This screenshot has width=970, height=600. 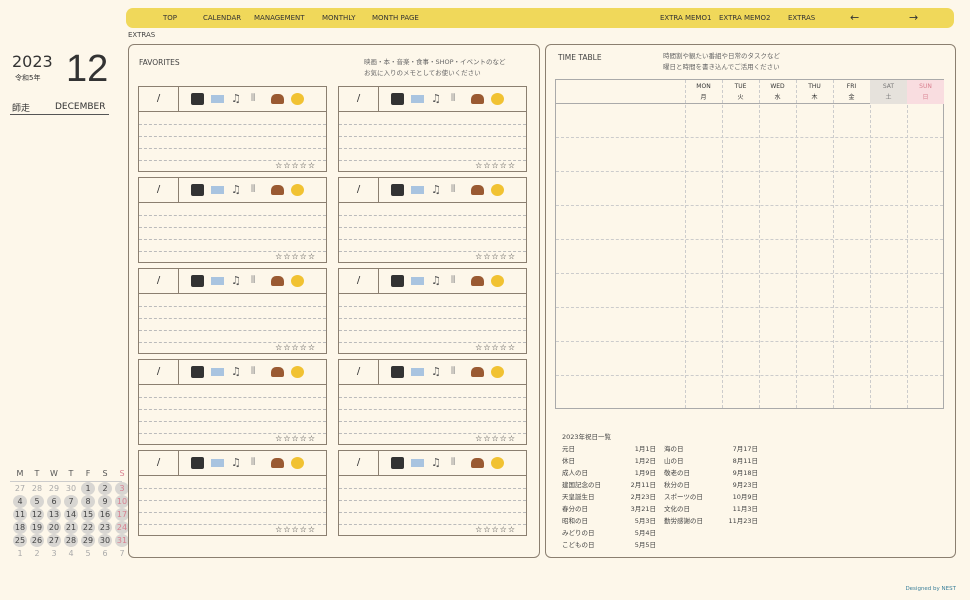 What do you see at coordinates (54, 501) in the screenshot?
I see `calendar-day: 6` at bounding box center [54, 501].